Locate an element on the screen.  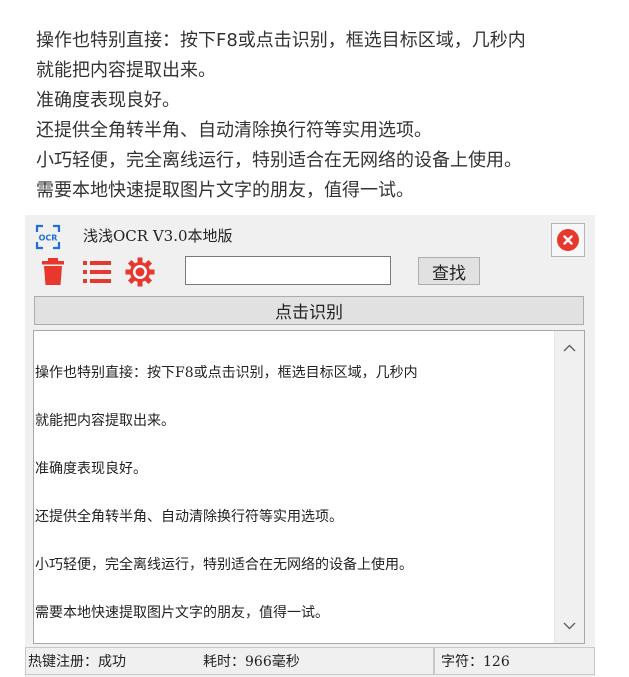
result-line: 操作也特别直接：按下F8或点击识别，框选目标区域，几秒内 is located at coordinates (226, 373).